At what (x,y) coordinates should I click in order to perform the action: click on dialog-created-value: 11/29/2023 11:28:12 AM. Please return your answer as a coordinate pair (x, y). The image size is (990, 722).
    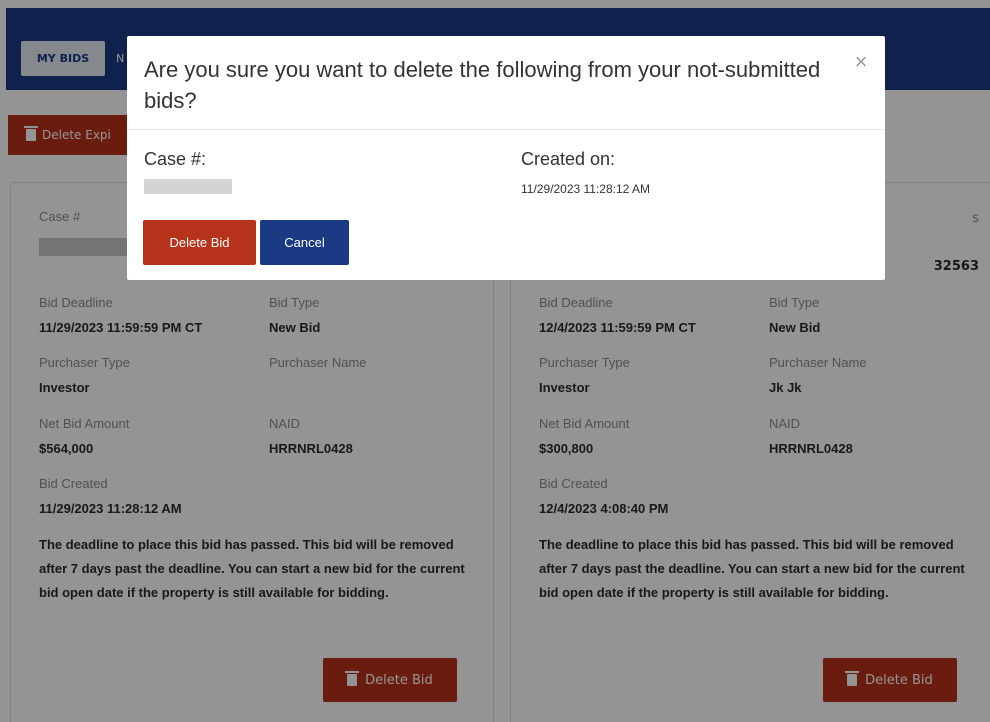
    Looking at the image, I should click on (585, 189).